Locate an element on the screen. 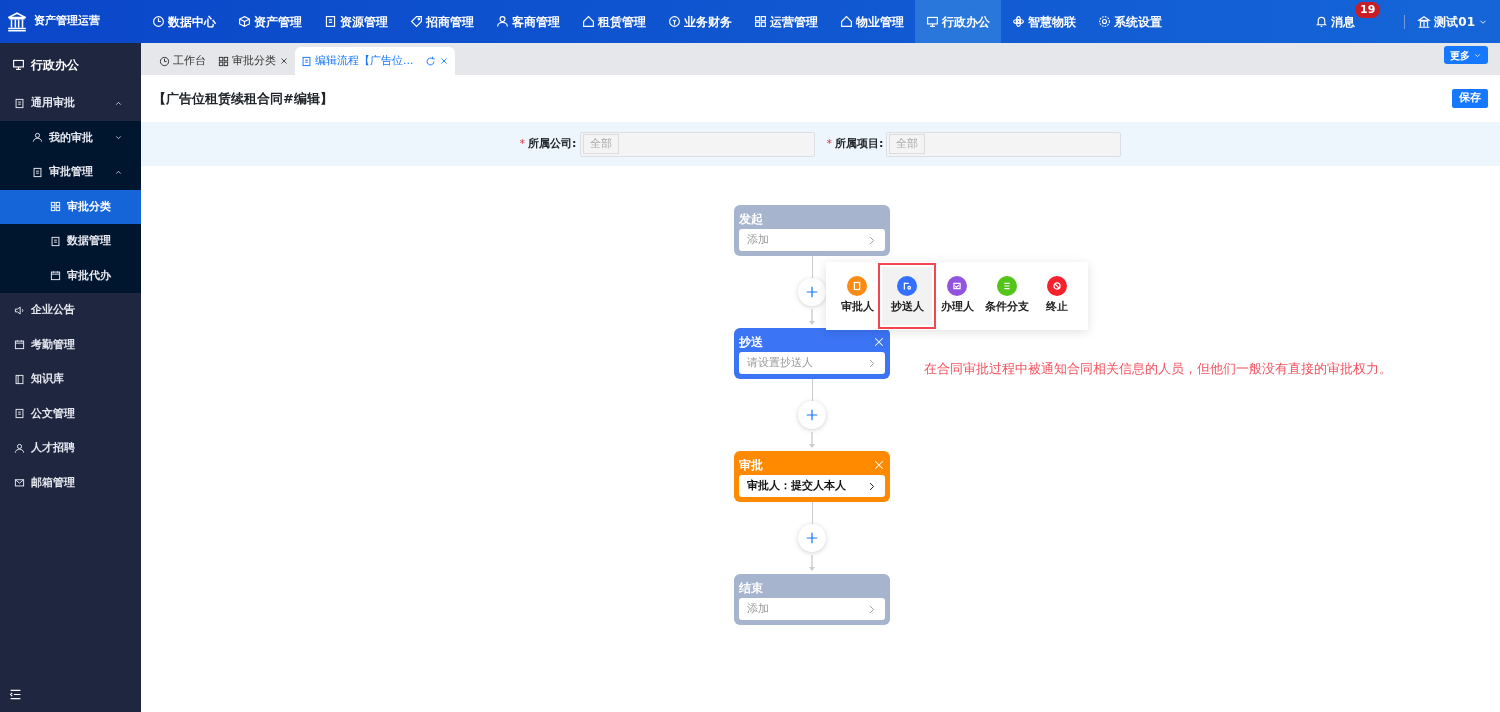  nav-tab: 招商管理 is located at coordinates (442, 21).